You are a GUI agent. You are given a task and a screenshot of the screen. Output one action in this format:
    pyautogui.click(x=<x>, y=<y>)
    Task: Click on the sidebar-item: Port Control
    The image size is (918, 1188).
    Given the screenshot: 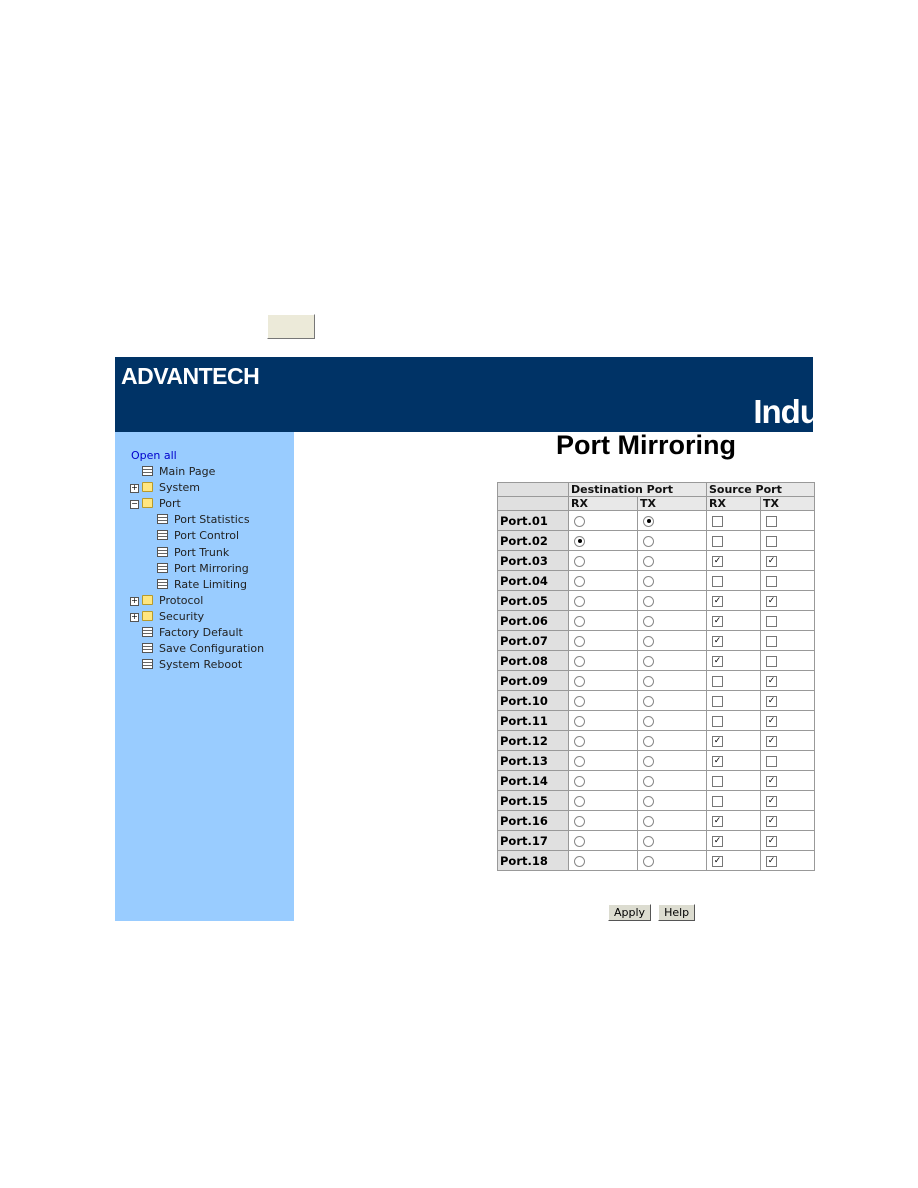 What is the action you would take?
    pyautogui.click(x=198, y=536)
    